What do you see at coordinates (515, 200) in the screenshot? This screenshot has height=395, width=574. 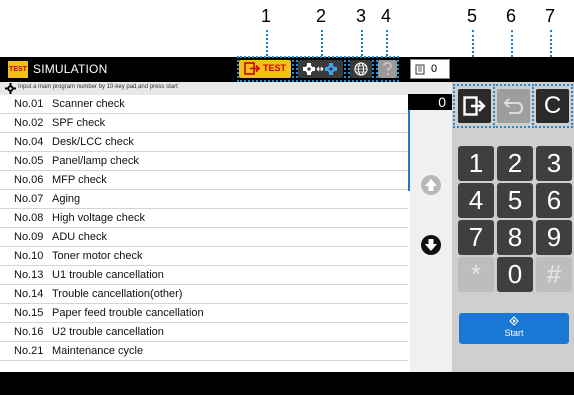 I see `key-5: 5` at bounding box center [515, 200].